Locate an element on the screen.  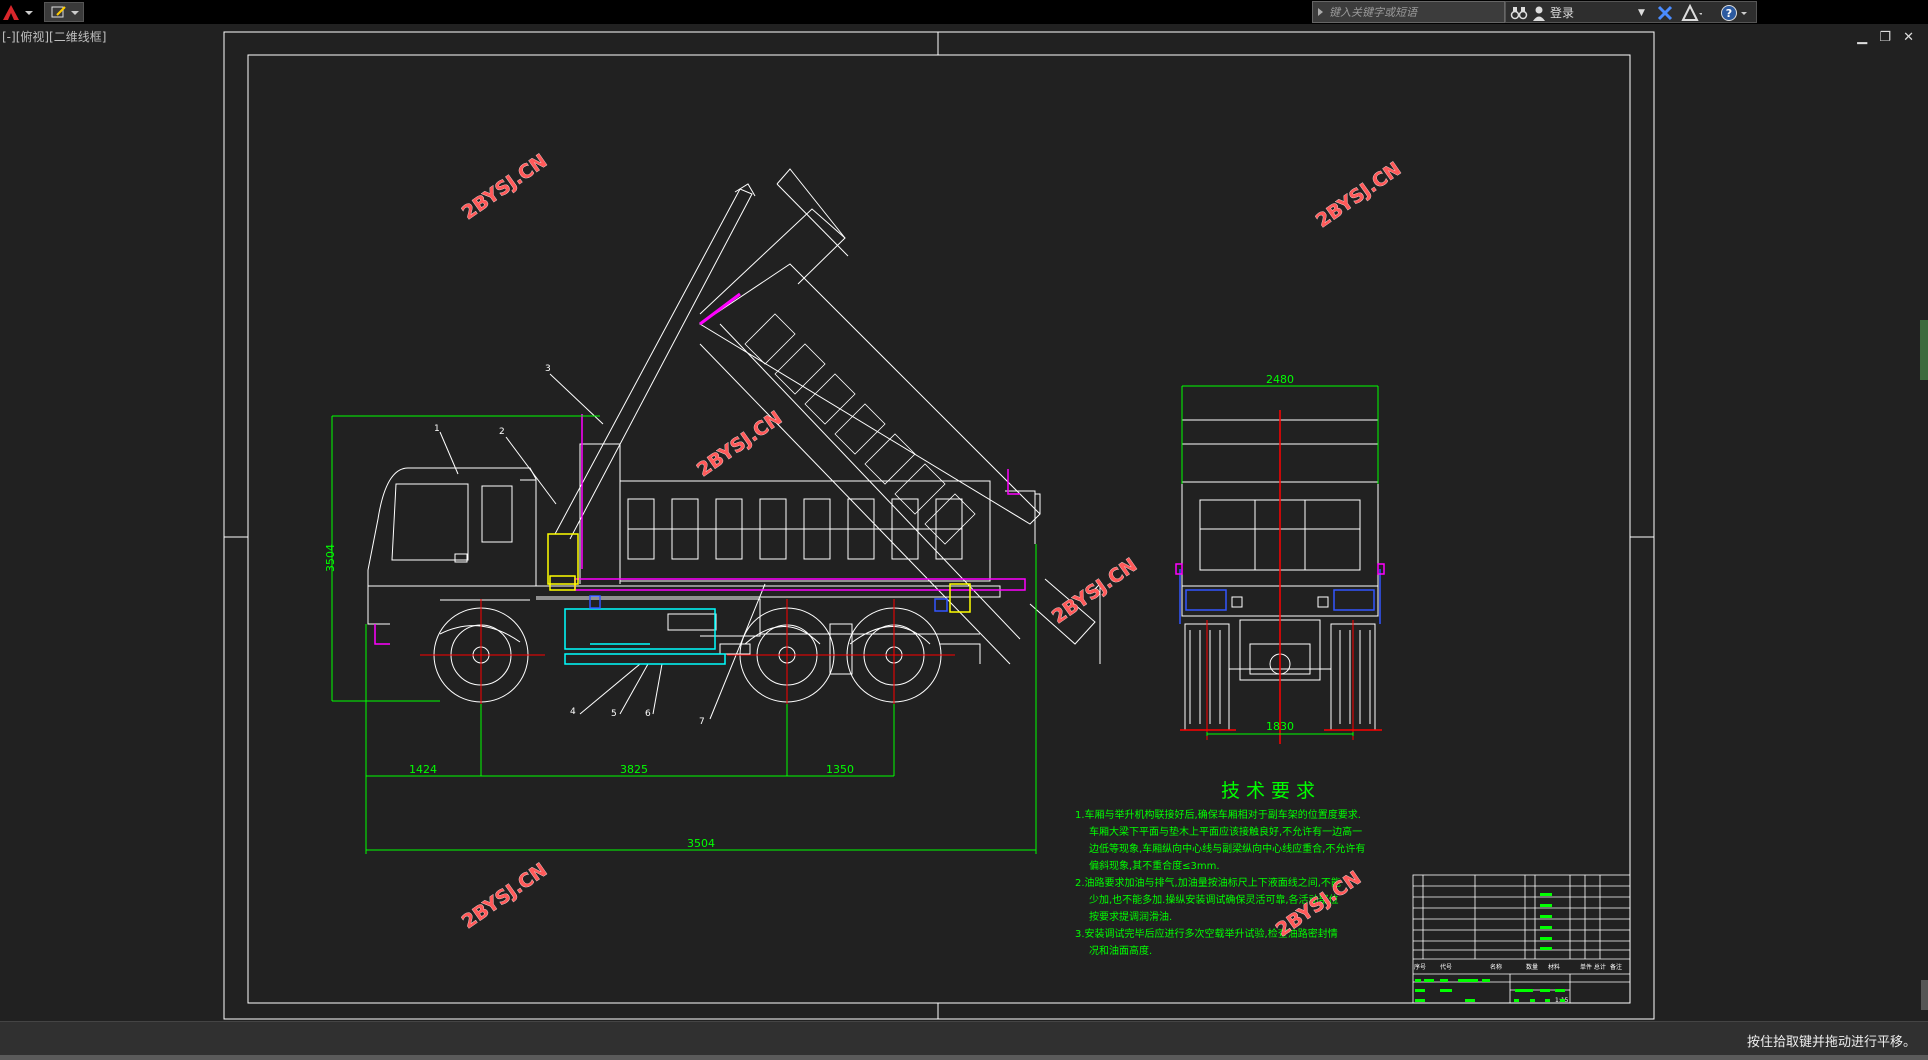
exchange-icon is located at coordinates (1665, 13).